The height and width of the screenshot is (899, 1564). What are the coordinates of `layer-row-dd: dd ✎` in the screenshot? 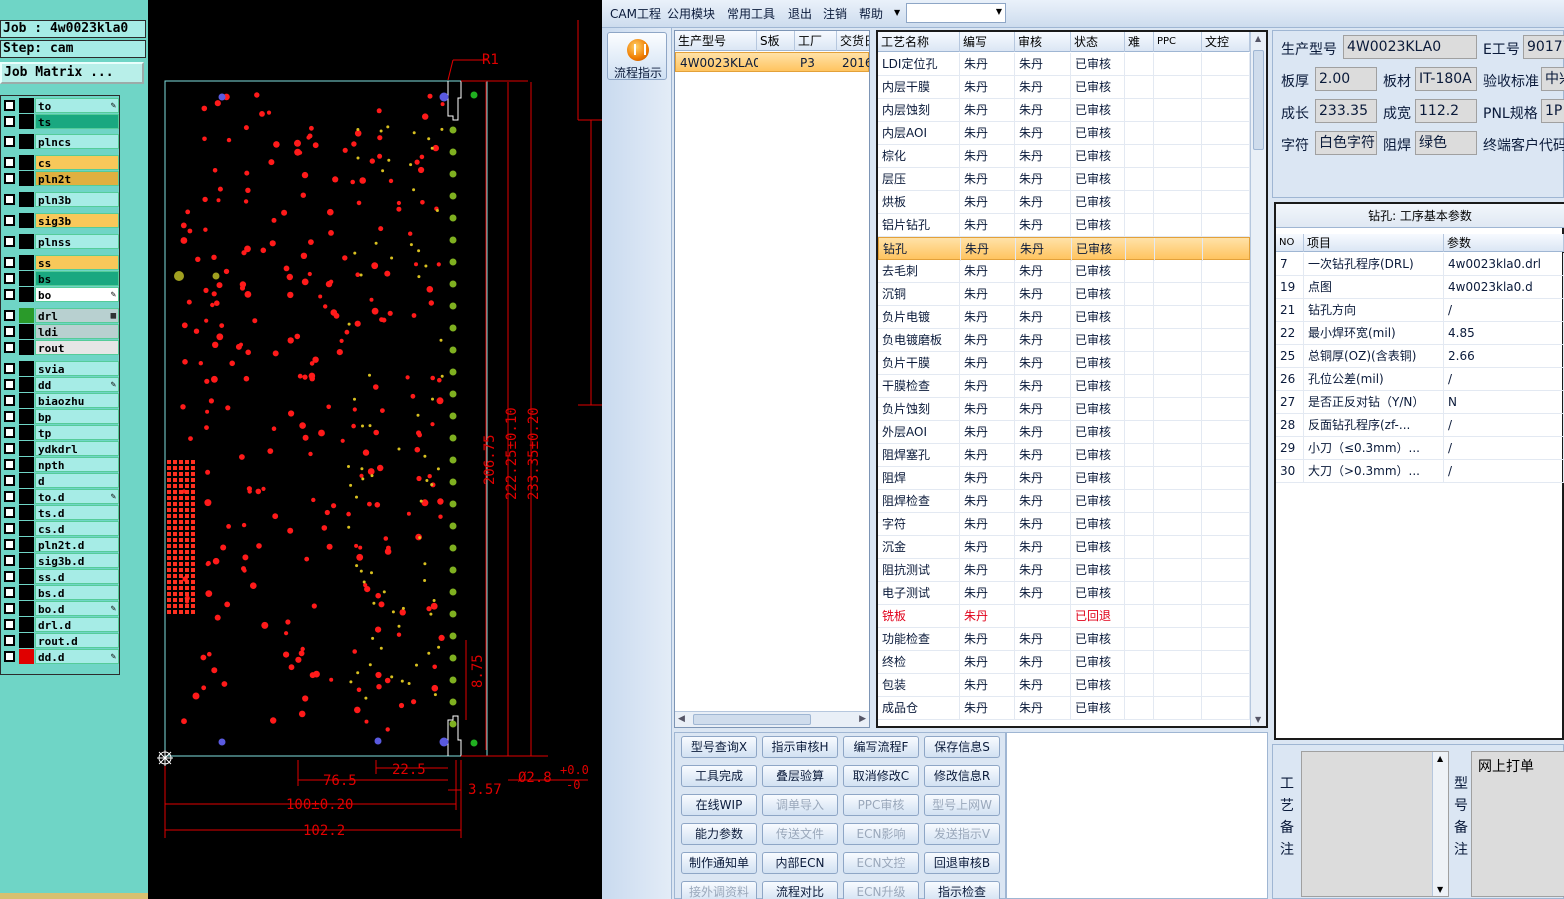 It's located at (60, 384).